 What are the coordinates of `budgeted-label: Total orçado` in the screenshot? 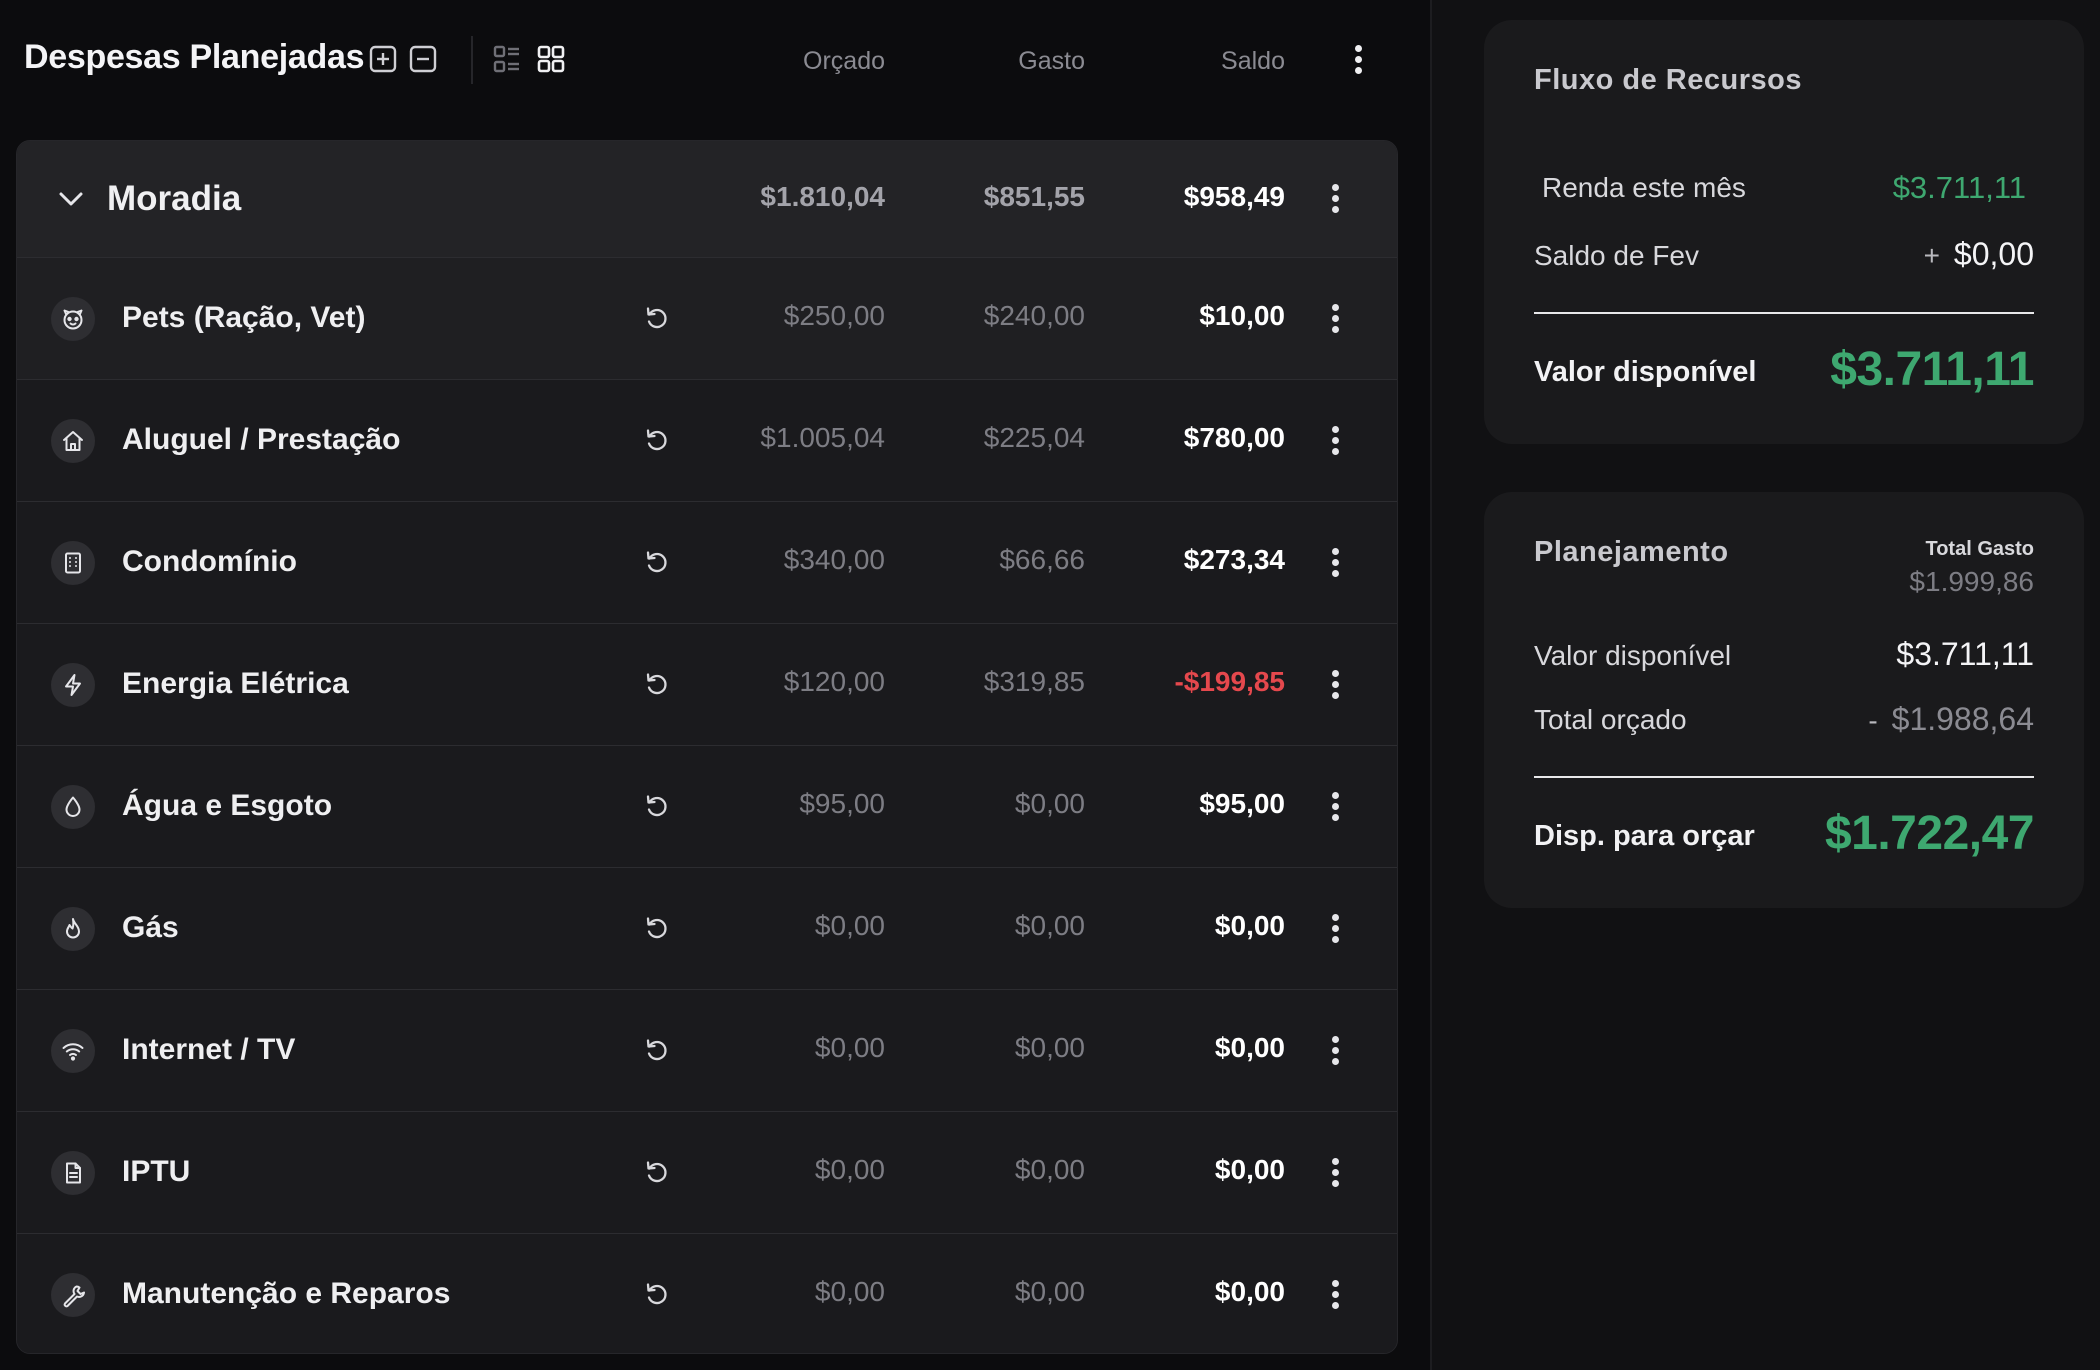 It's located at (1610, 719).